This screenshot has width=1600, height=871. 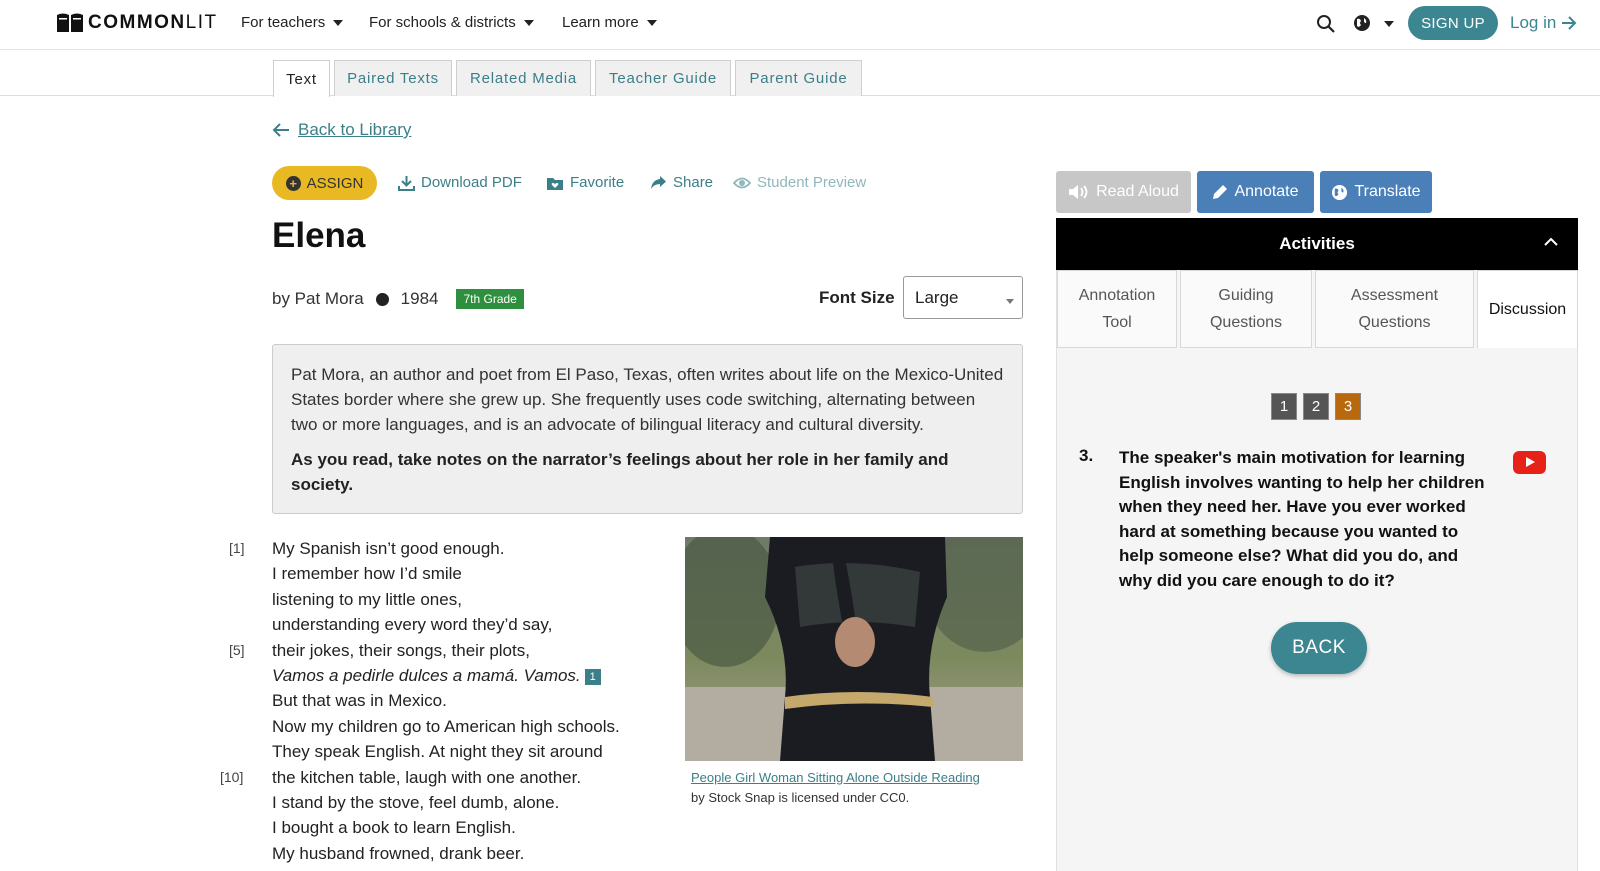 I want to click on search-icon, so click(x=1326, y=24).